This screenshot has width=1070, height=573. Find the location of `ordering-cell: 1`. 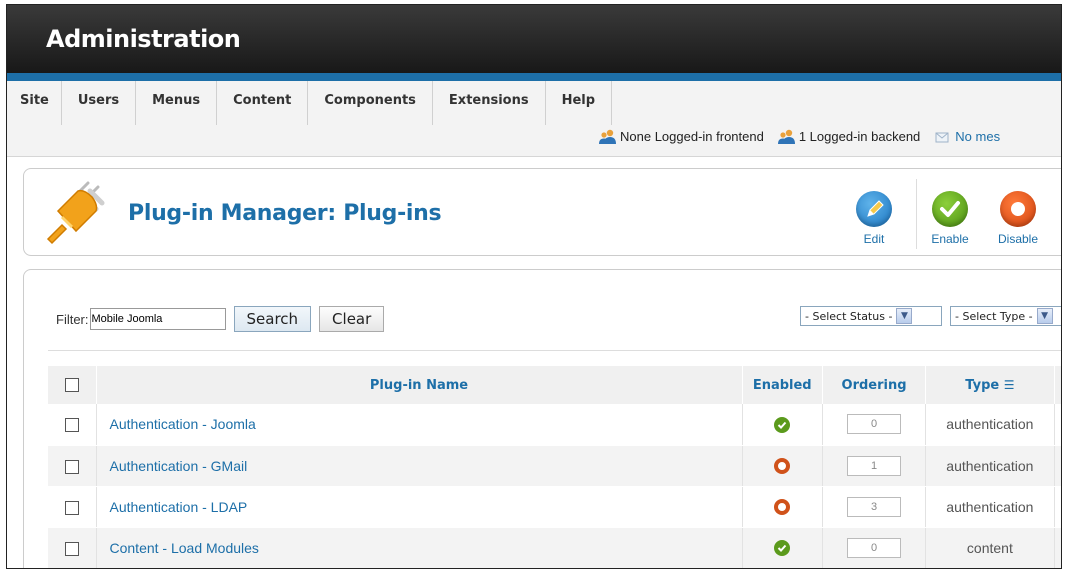

ordering-cell: 1 is located at coordinates (874, 466).